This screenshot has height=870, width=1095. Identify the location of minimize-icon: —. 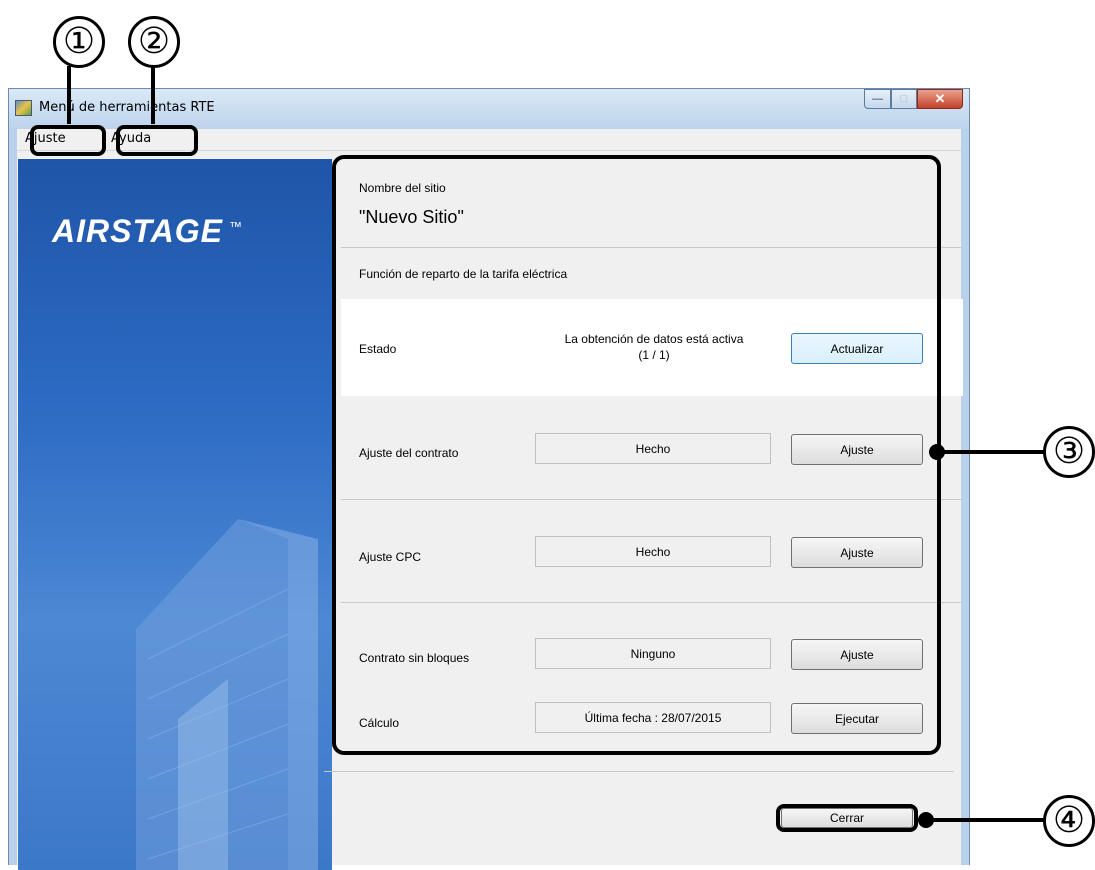
(877, 99).